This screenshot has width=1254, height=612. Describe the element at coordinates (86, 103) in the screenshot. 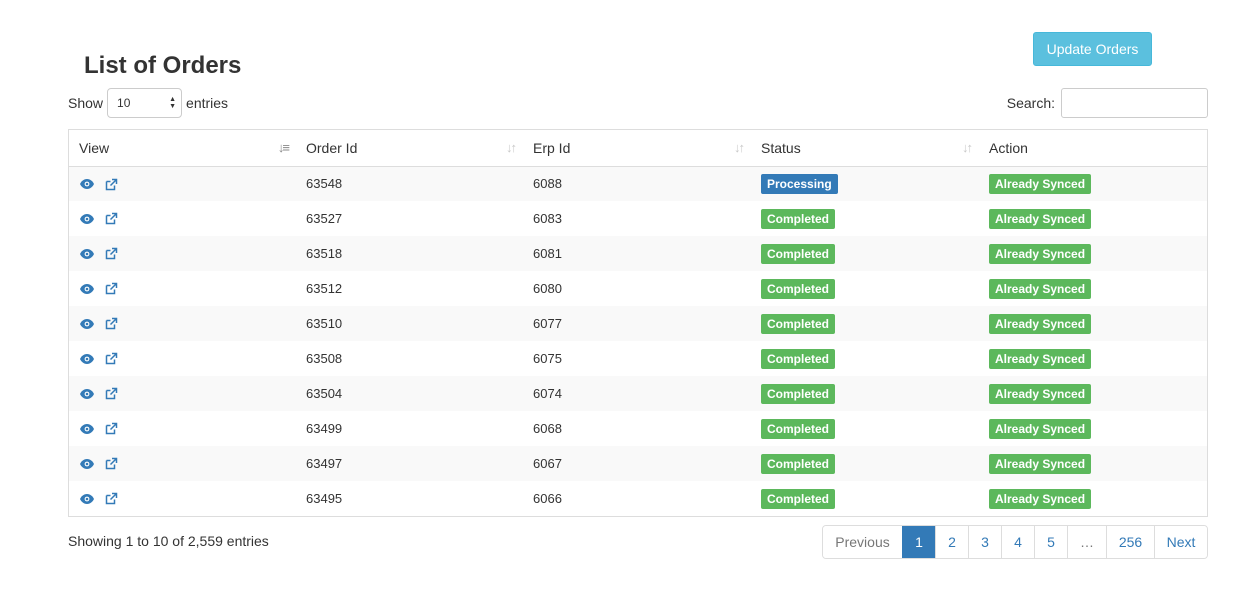

I see `show-label: Show` at that location.